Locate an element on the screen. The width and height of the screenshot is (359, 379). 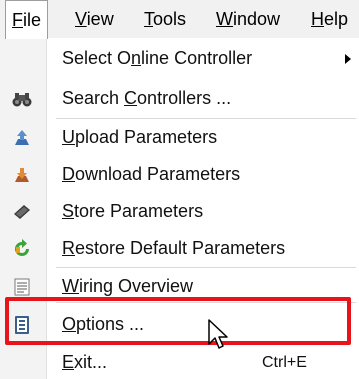
upload-icon is located at coordinates (22, 137).